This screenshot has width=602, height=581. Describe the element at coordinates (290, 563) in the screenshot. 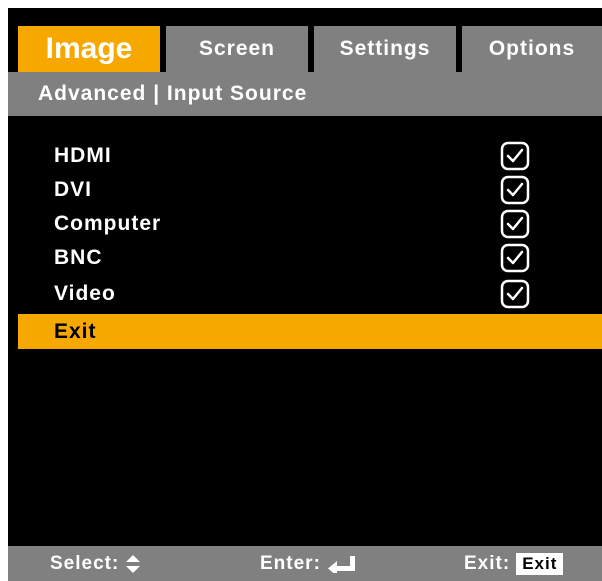

I see `enter-hint-label: Enter:` at that location.